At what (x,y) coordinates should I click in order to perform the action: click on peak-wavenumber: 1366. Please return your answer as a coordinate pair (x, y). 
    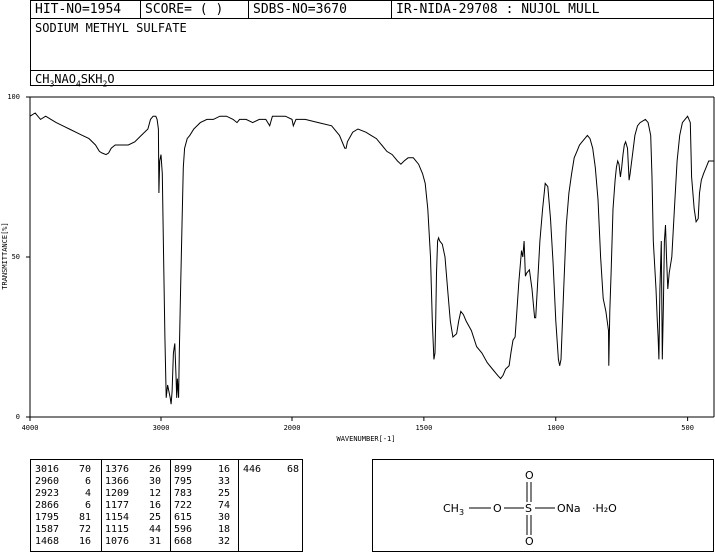
    Looking at the image, I should click on (117, 481).